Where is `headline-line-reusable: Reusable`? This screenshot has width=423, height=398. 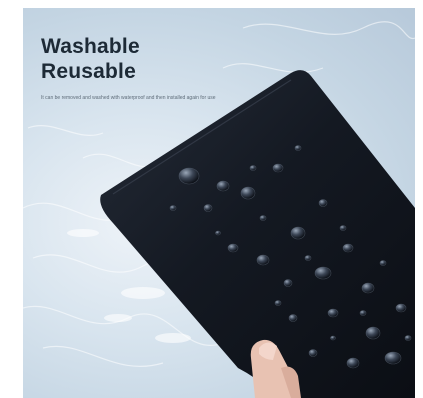 headline-line-reusable: Reusable is located at coordinates (88, 71).